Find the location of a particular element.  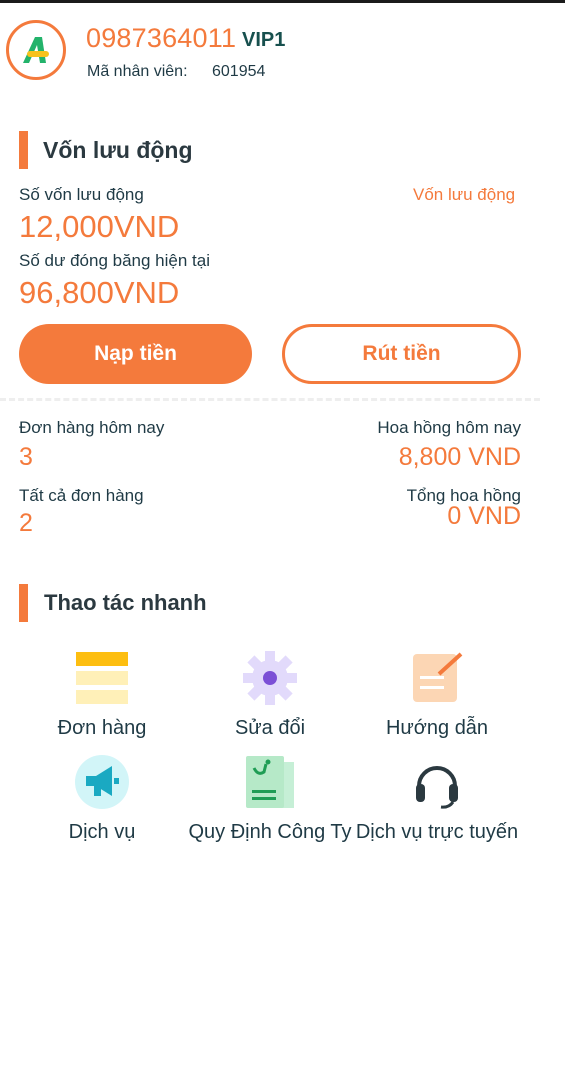

regulations-icon is located at coordinates (270, 782).